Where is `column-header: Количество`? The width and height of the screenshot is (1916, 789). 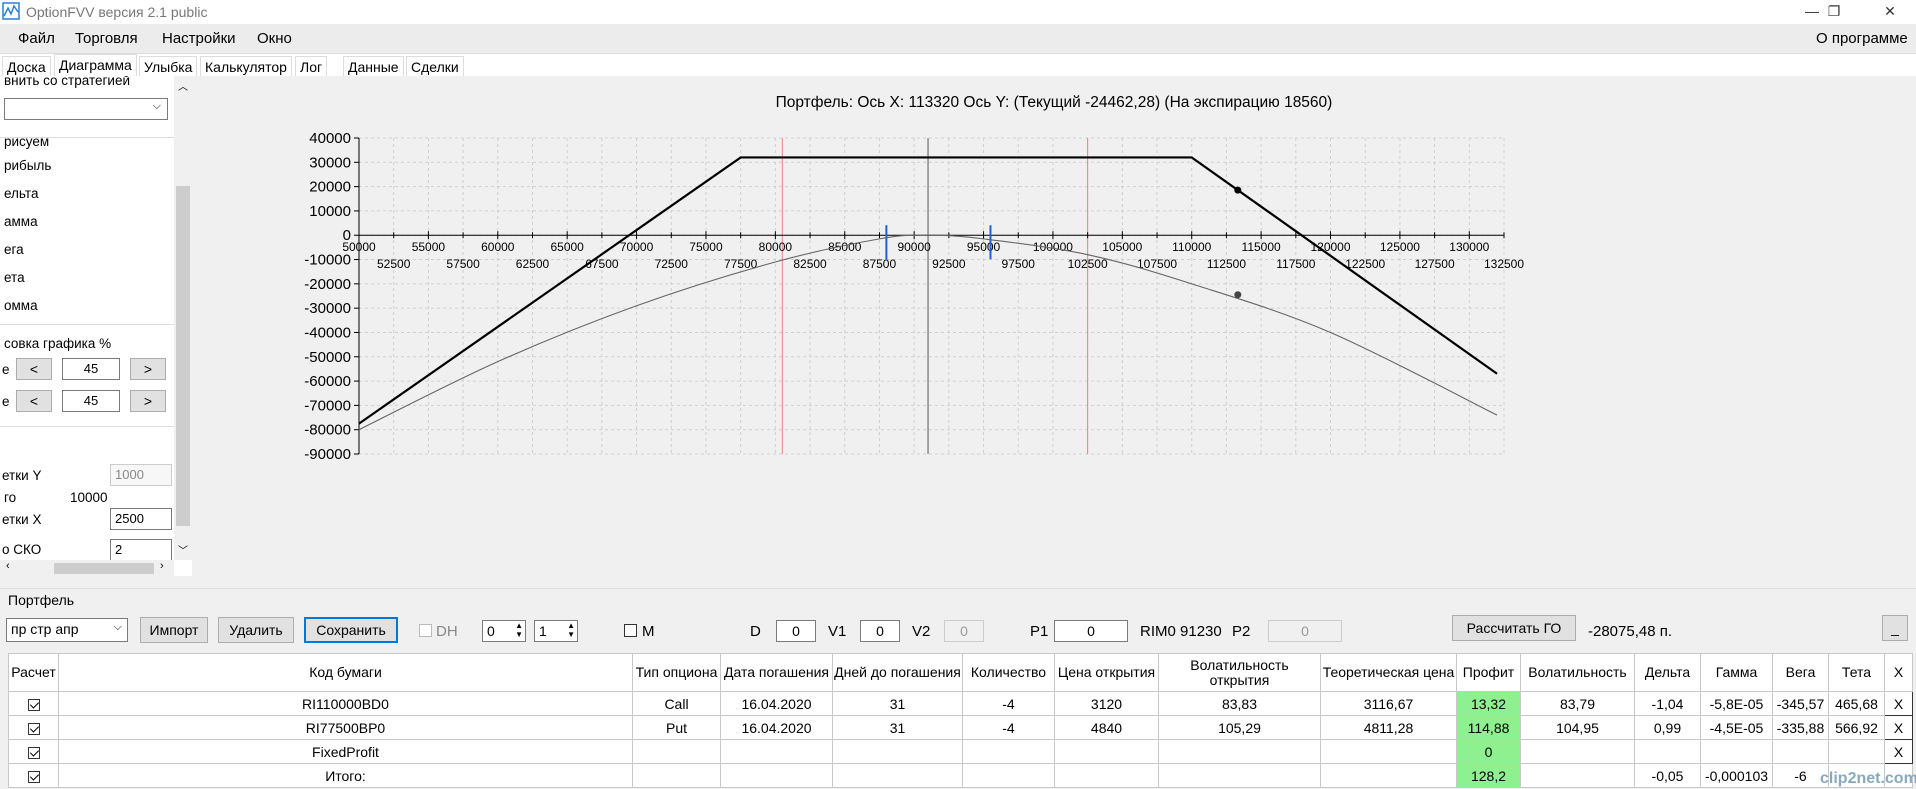 column-header: Количество is located at coordinates (1008, 672).